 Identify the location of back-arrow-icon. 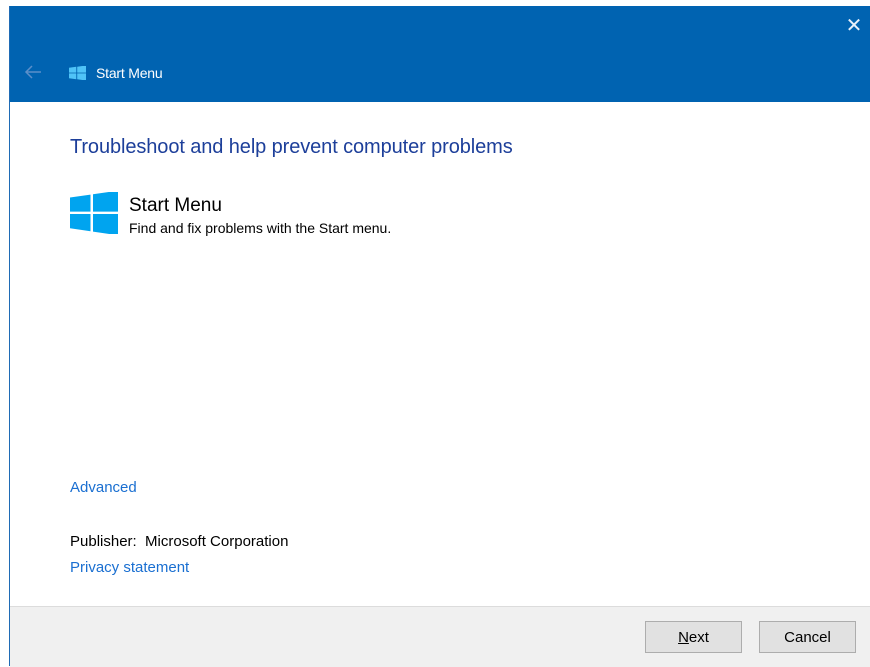
(32, 72).